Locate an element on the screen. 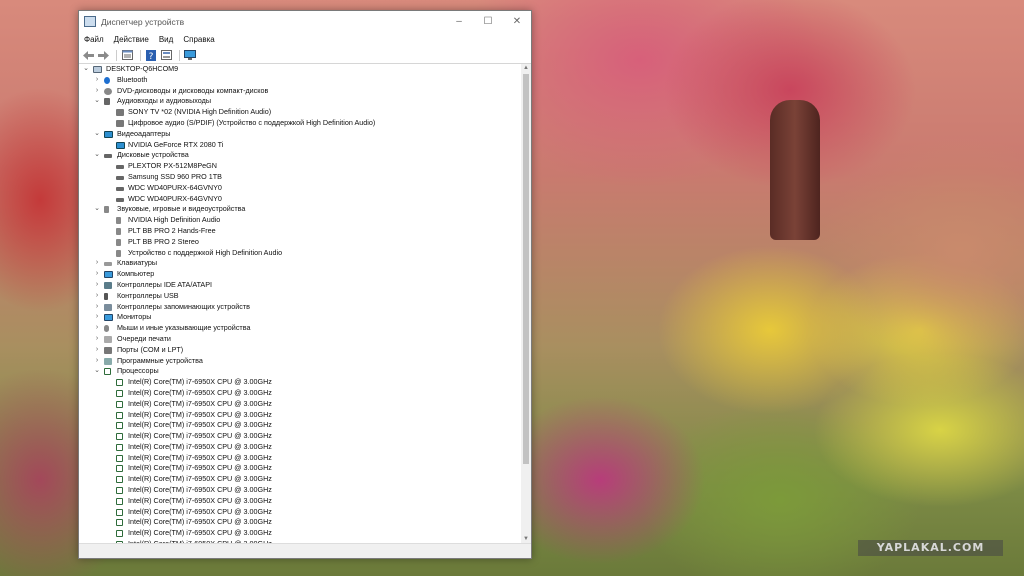  tree-node-label: Аудиовходы и аудиовыходы is located at coordinates (164, 101).